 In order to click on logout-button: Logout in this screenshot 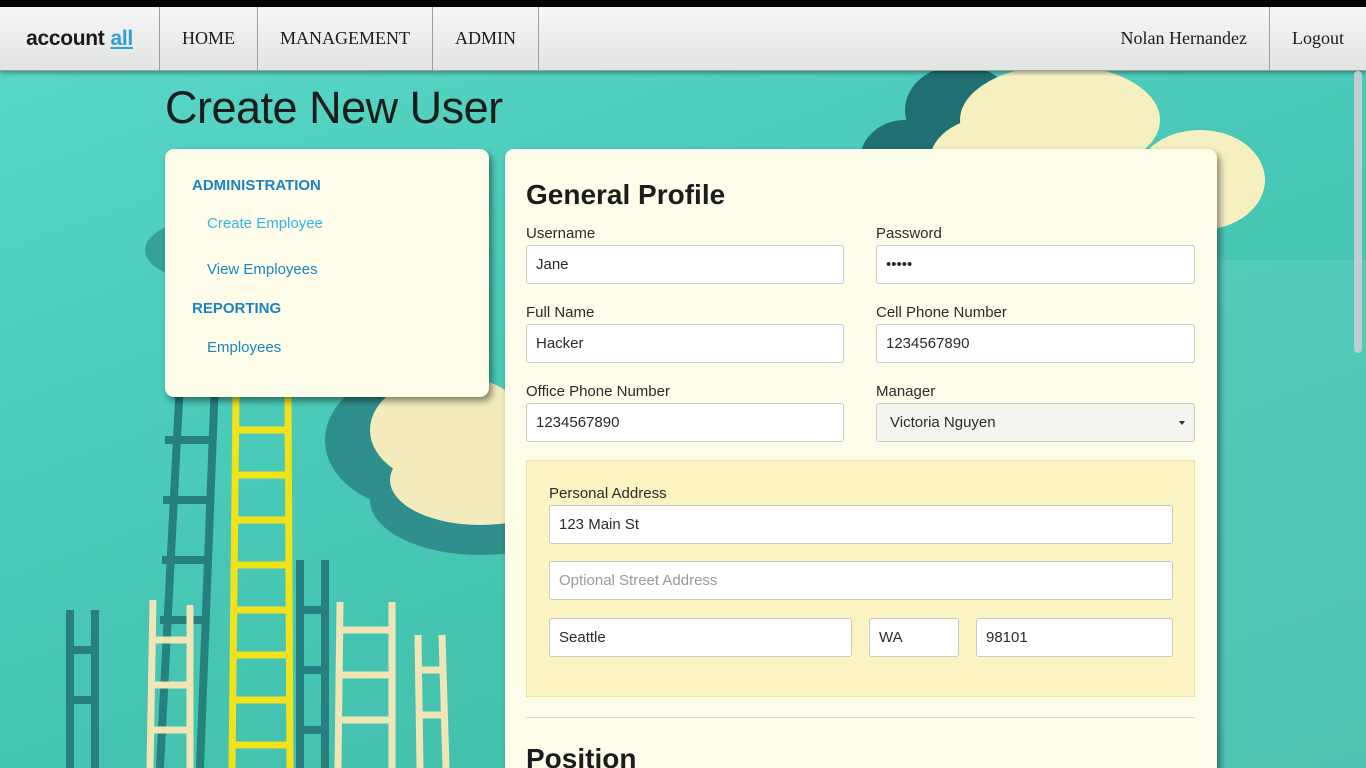, I will do `click(1317, 38)`.